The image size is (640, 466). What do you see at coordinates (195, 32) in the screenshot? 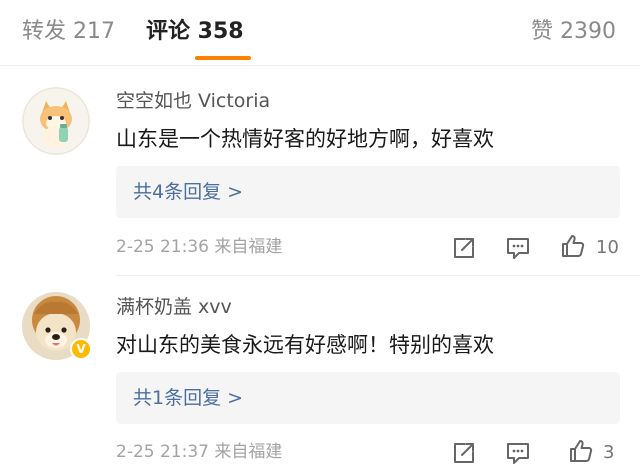
I see `tab-comment: 评论 358` at bounding box center [195, 32].